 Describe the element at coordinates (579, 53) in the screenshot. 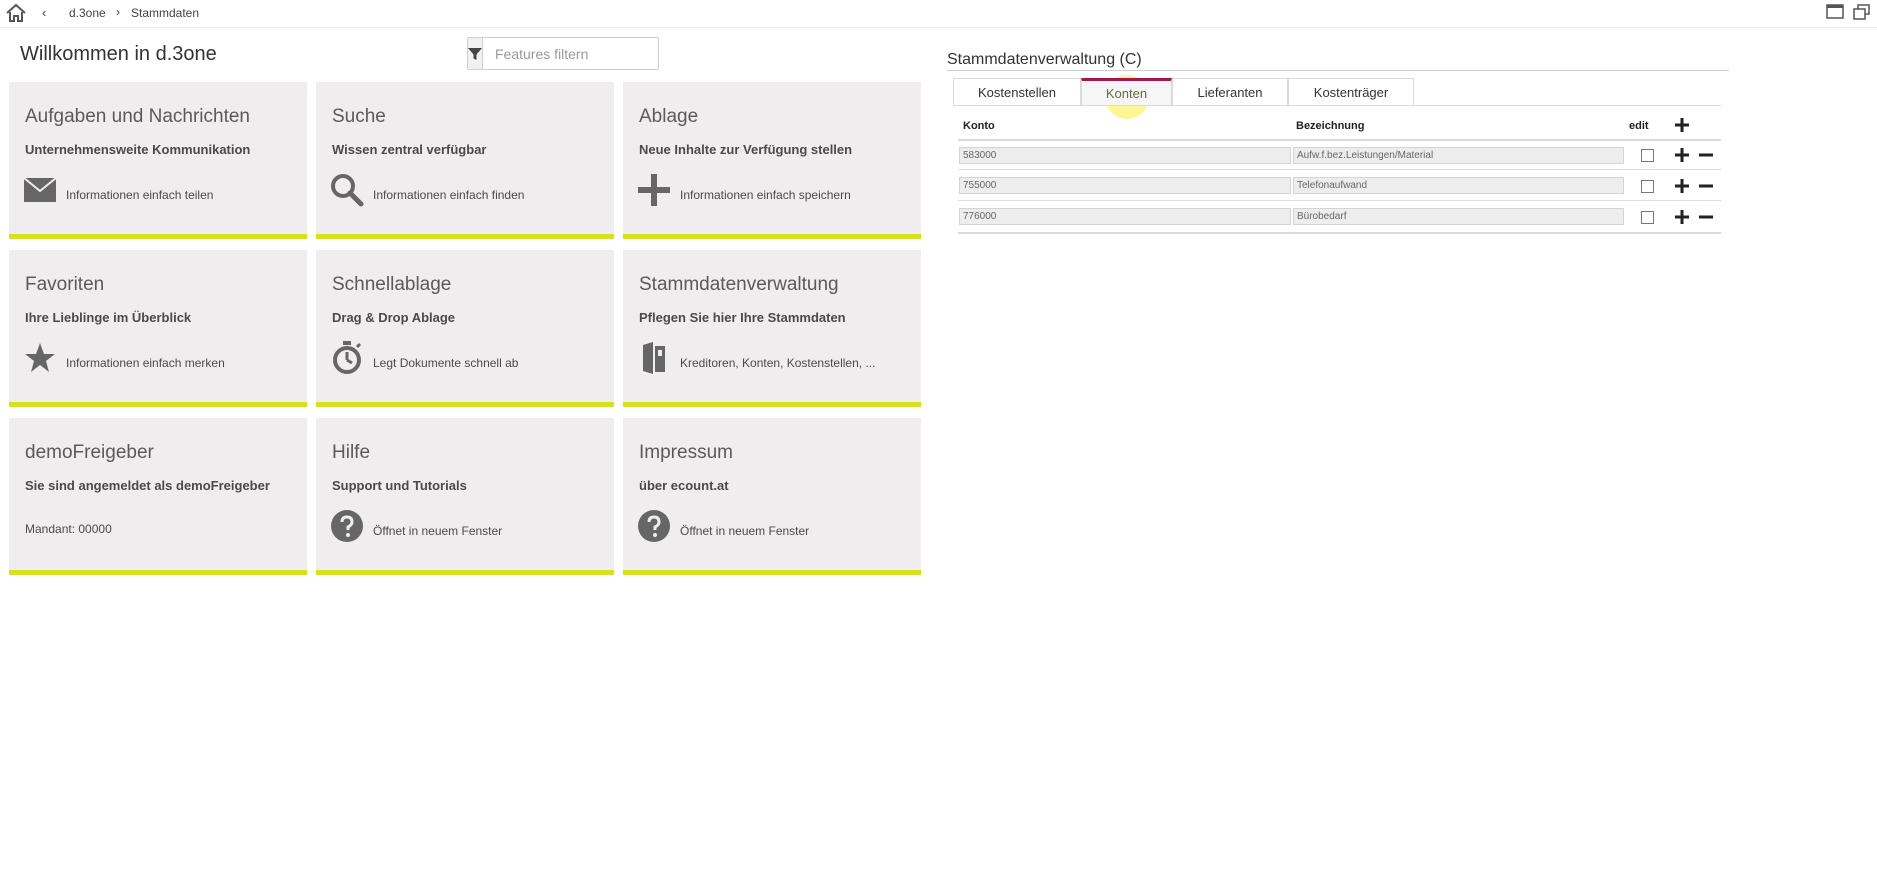

I see `features-filter-input` at that location.